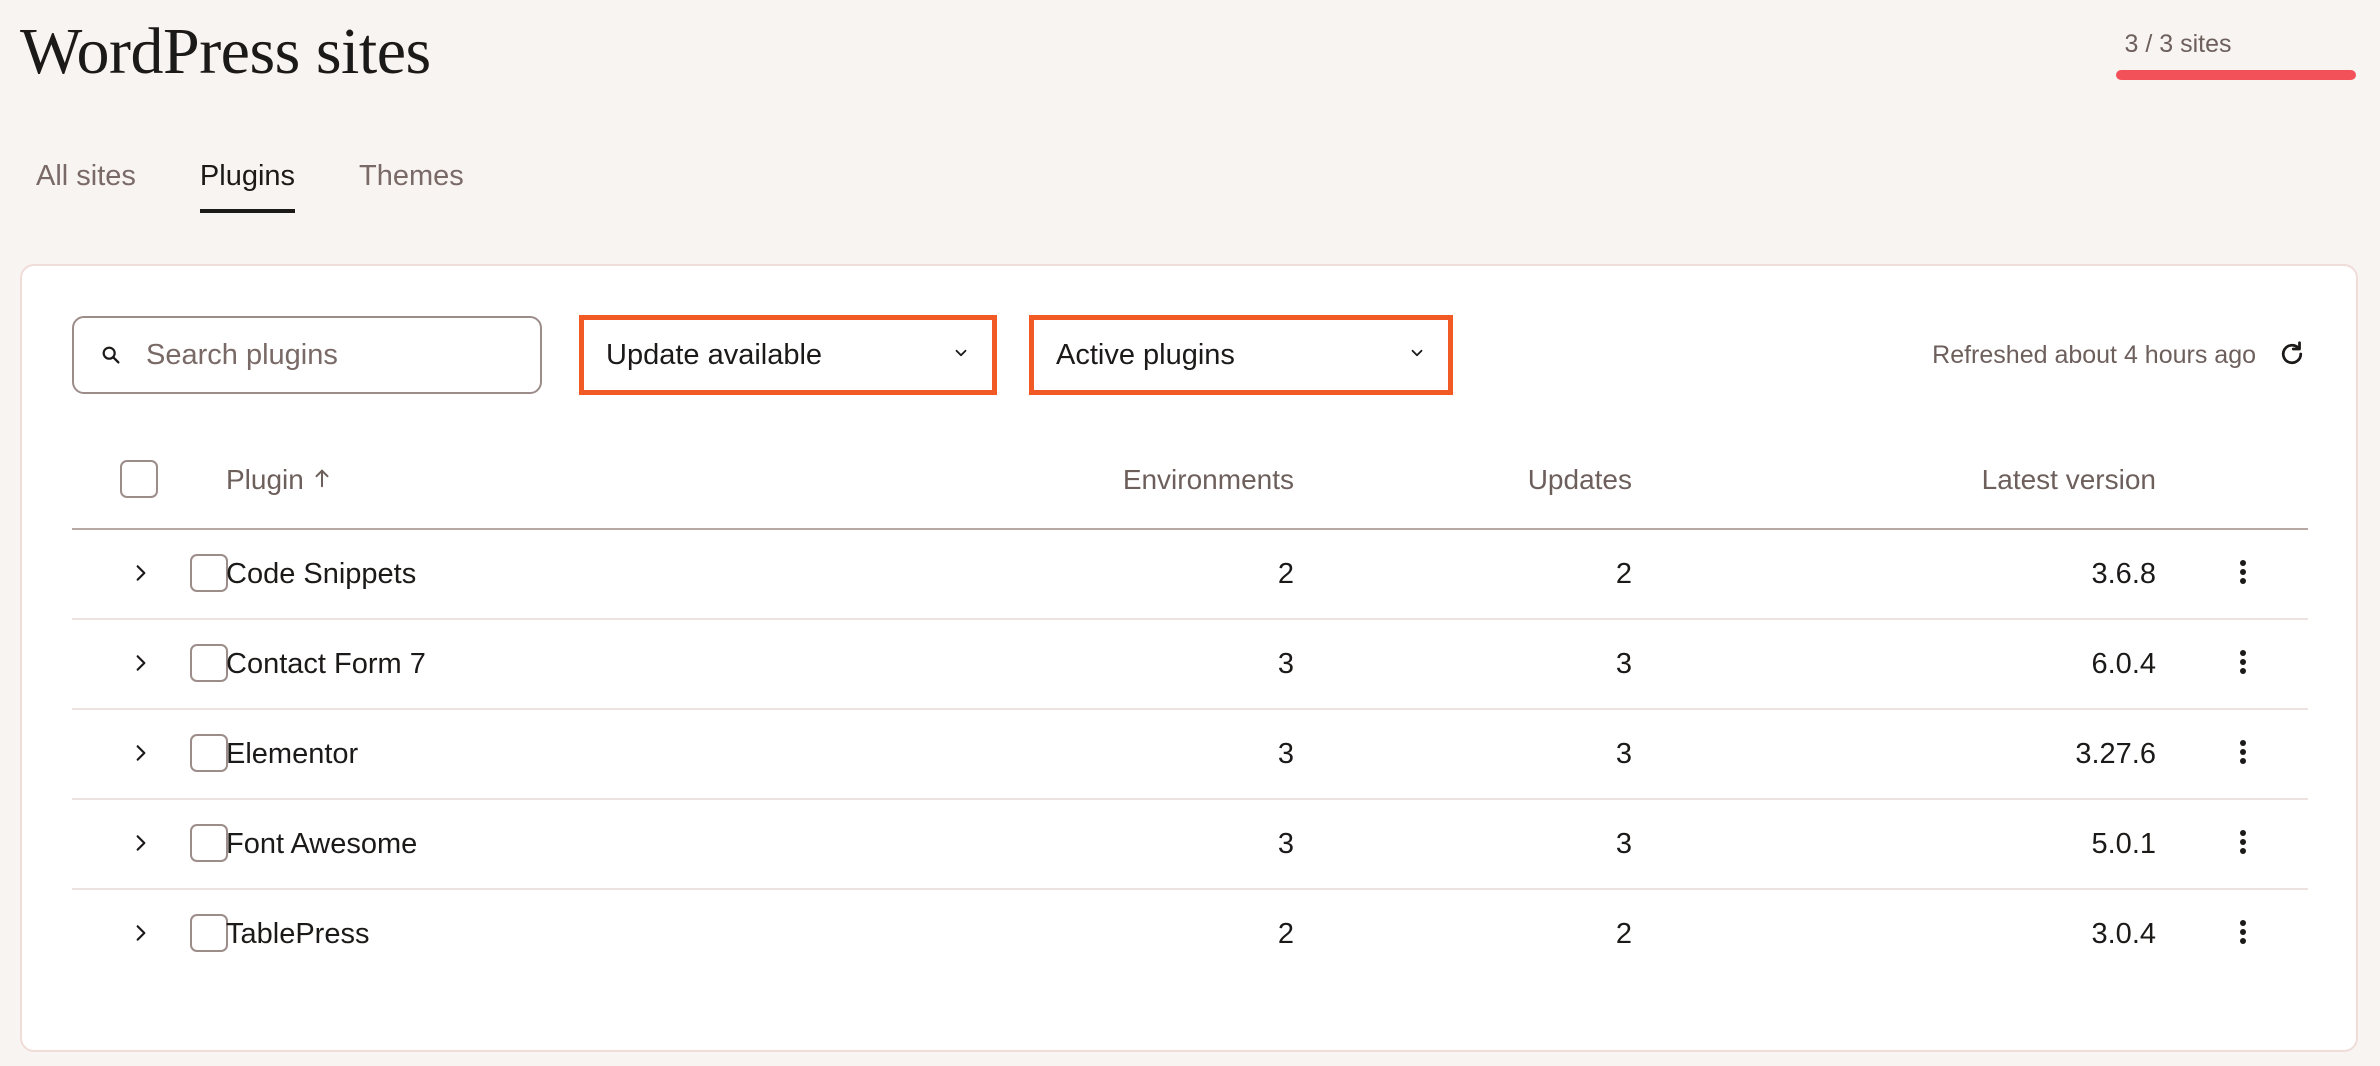  What do you see at coordinates (336, 355) in the screenshot?
I see `search-input` at bounding box center [336, 355].